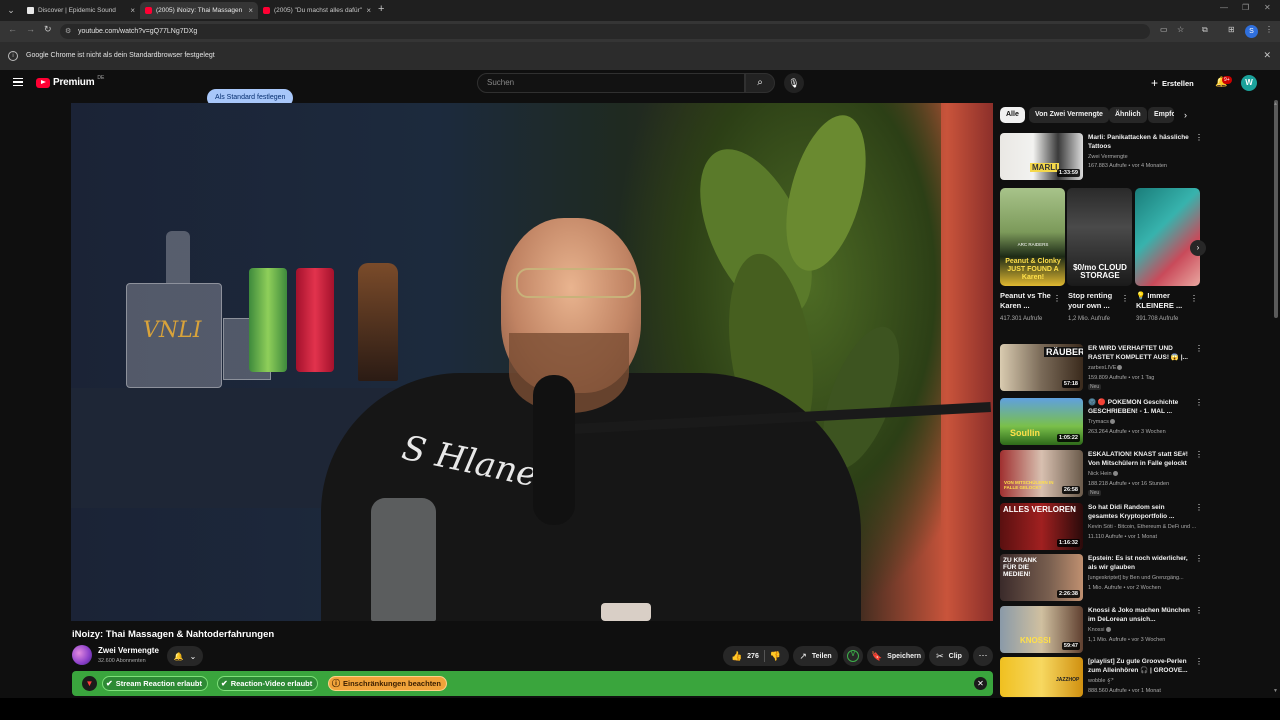 The width and height of the screenshot is (1280, 720). I want to click on window-close-icon: ✕, so click(1267, 7).